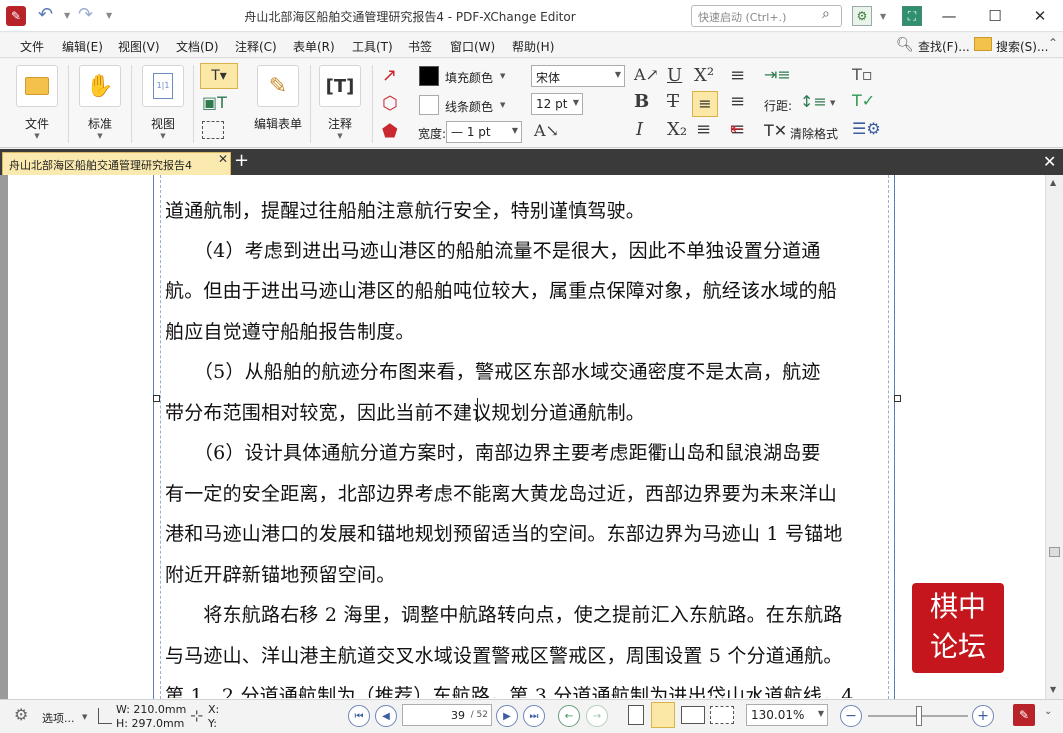  What do you see at coordinates (278, 105) in the screenshot?
I see `edit-form-button: ✎ 编辑表单` at bounding box center [278, 105].